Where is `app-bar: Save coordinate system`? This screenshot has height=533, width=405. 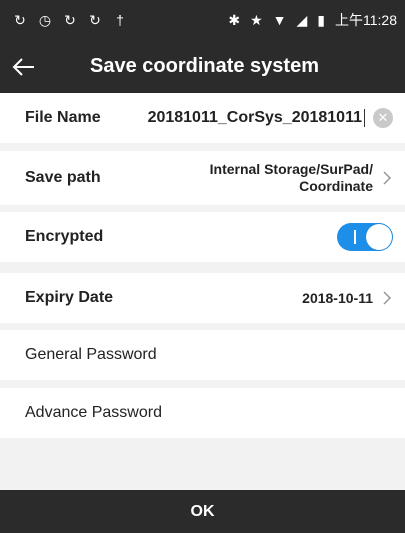
app-bar: Save coordinate system is located at coordinates (202, 66).